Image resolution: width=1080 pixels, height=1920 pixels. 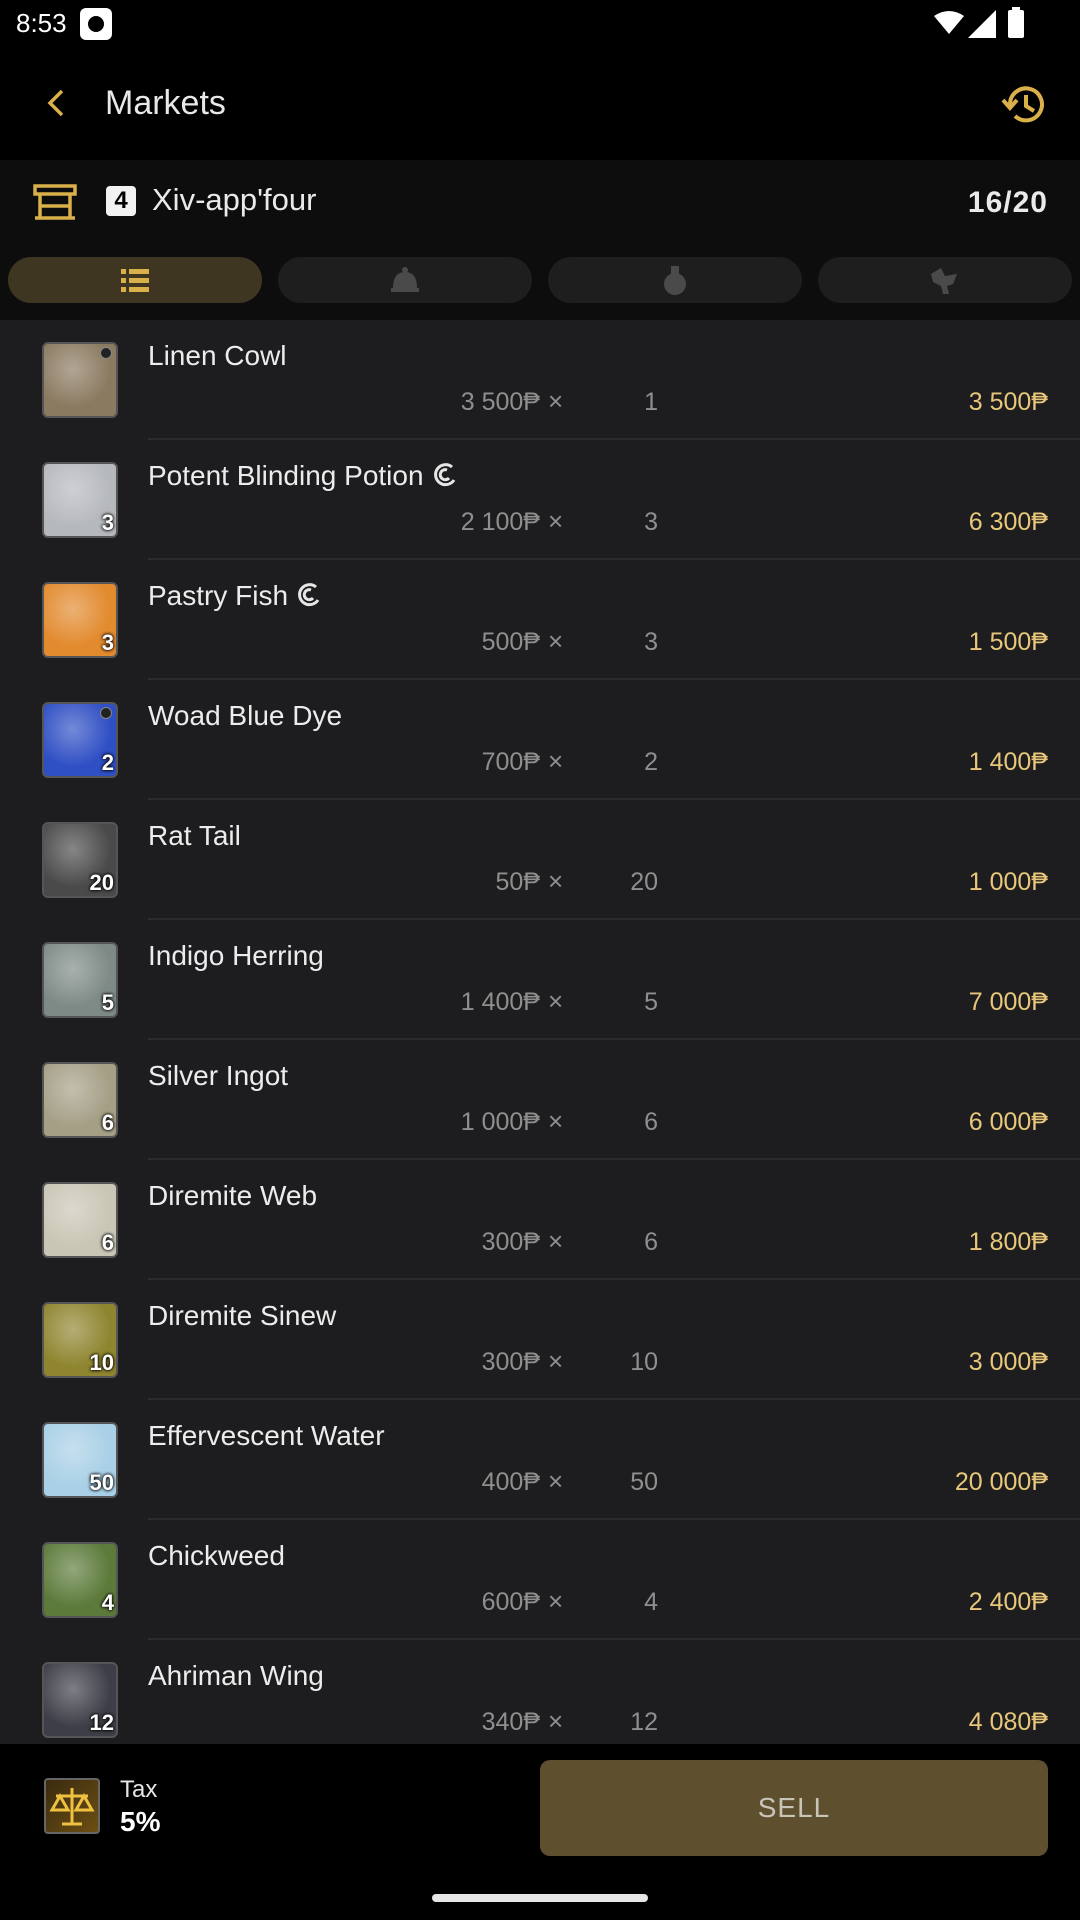 I want to click on item-icon: 3, so click(x=80, y=500).